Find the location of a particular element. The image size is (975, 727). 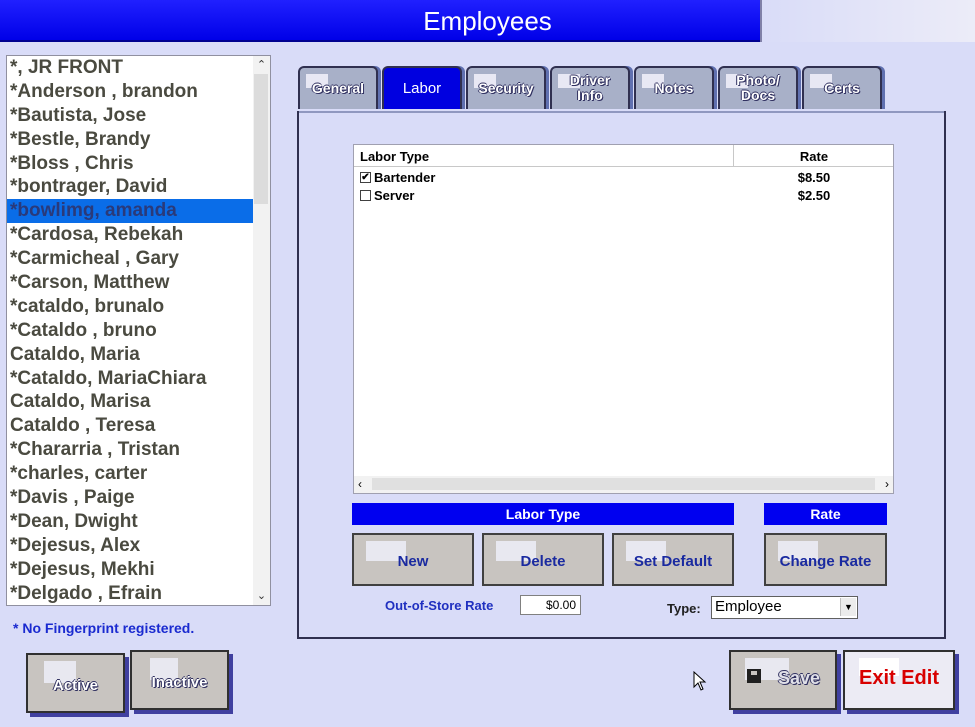

change-rate-label: Change Rate is located at coordinates (825, 561).